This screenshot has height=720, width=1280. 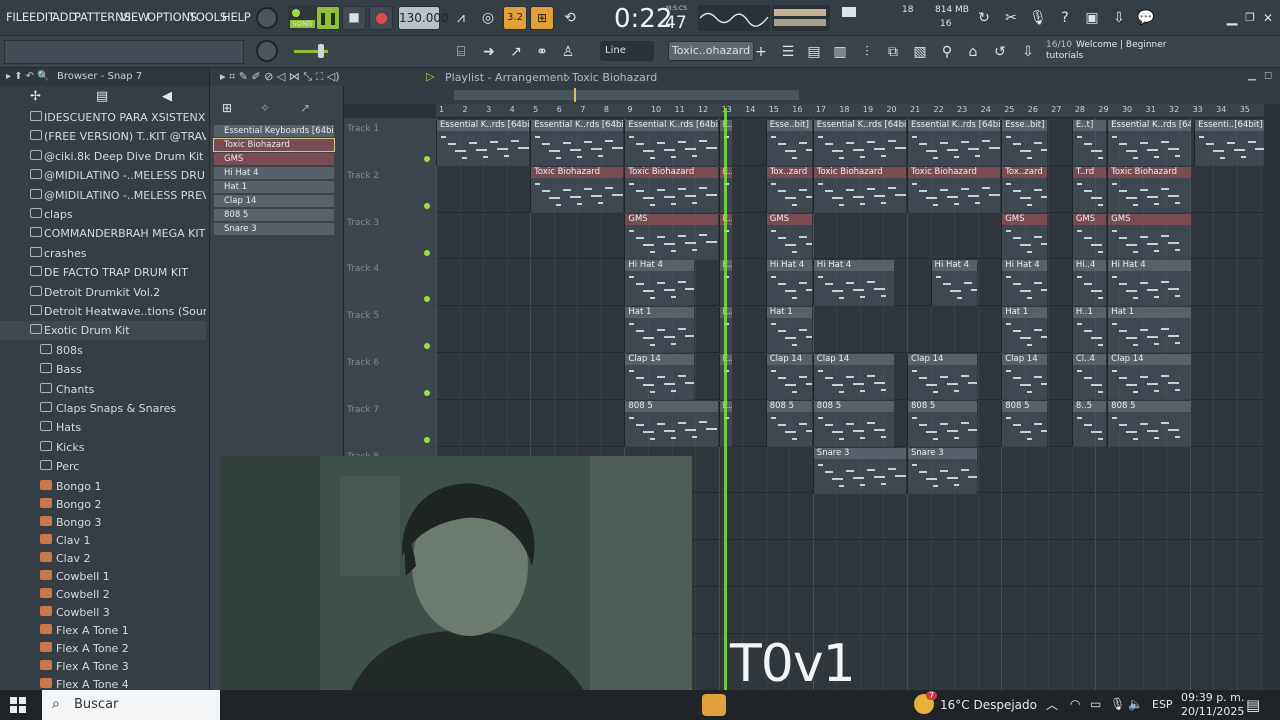 What do you see at coordinates (274, 187) in the screenshot?
I see `picker-item: Hat 1` at bounding box center [274, 187].